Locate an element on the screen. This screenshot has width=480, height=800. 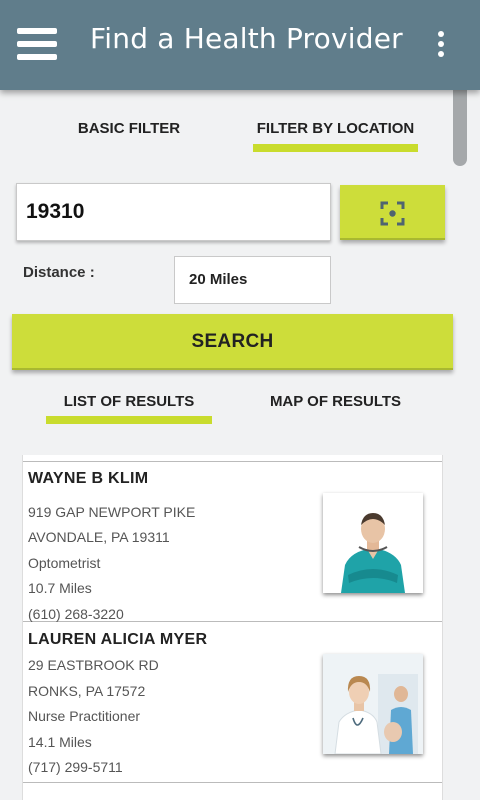
results-tab-active-indicator is located at coordinates (129, 420).